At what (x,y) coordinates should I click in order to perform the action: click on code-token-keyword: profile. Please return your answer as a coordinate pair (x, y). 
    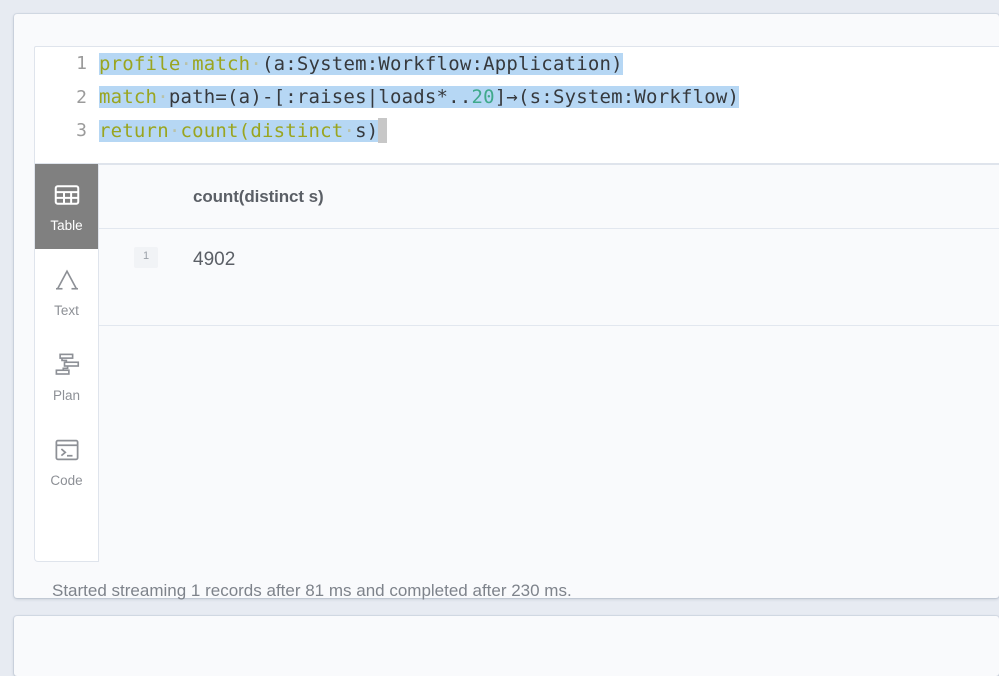
    Looking at the image, I should click on (140, 63).